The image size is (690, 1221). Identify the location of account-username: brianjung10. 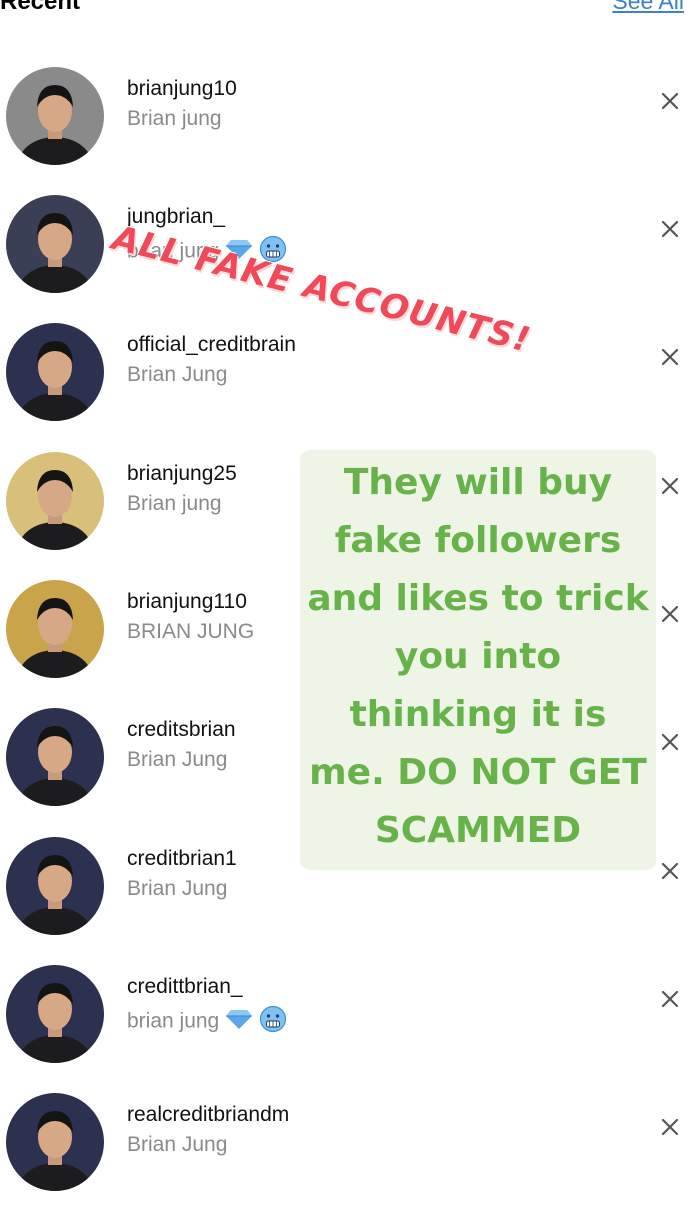
(182, 88).